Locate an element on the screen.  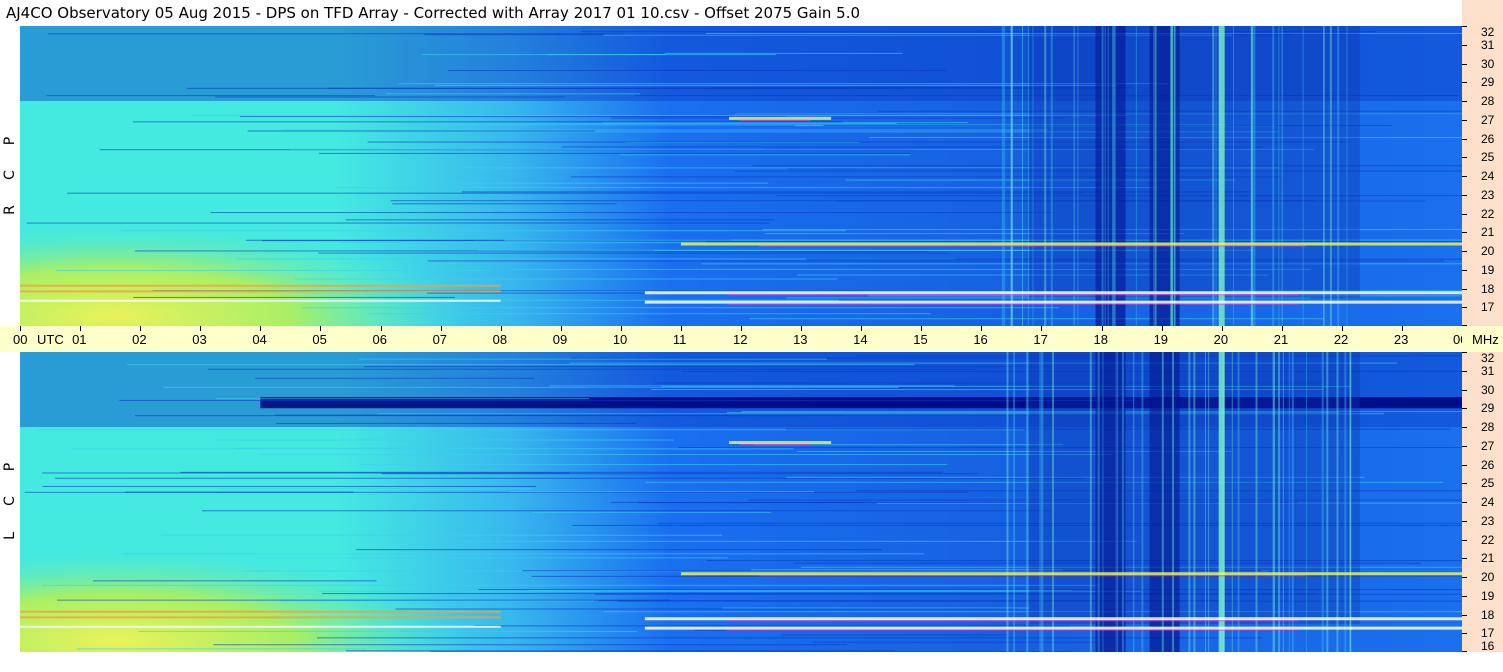
frequency-tick-label: 23 is located at coordinates (1488, 194).